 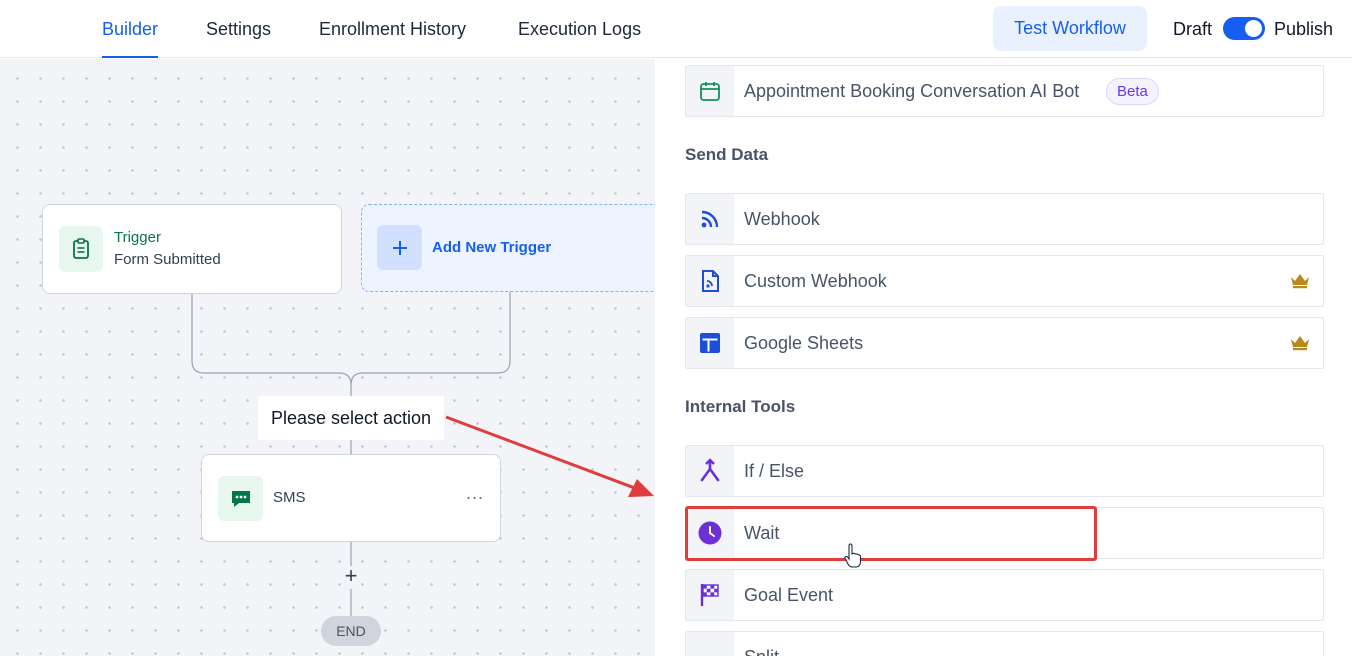 What do you see at coordinates (549, 456) in the screenshot?
I see `annotation-arrow` at bounding box center [549, 456].